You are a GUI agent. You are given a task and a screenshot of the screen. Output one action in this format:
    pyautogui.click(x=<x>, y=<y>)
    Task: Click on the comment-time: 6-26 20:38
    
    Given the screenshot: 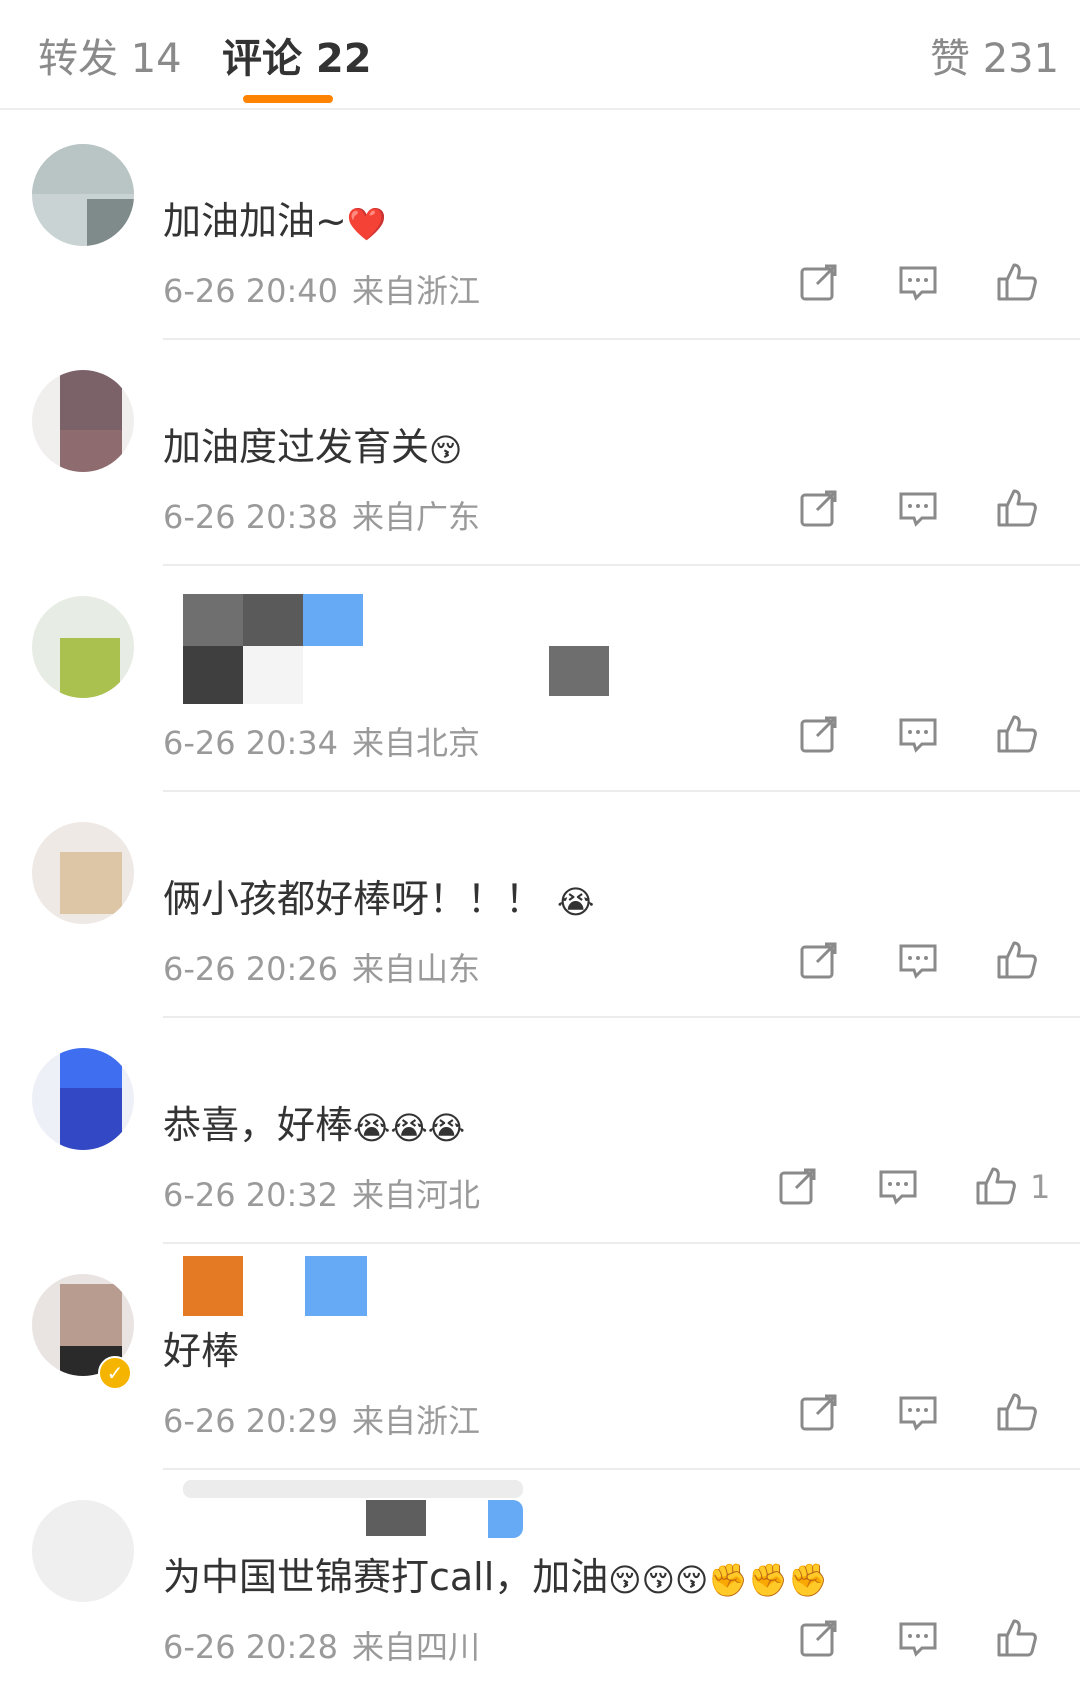 What is the action you would take?
    pyautogui.click(x=251, y=517)
    